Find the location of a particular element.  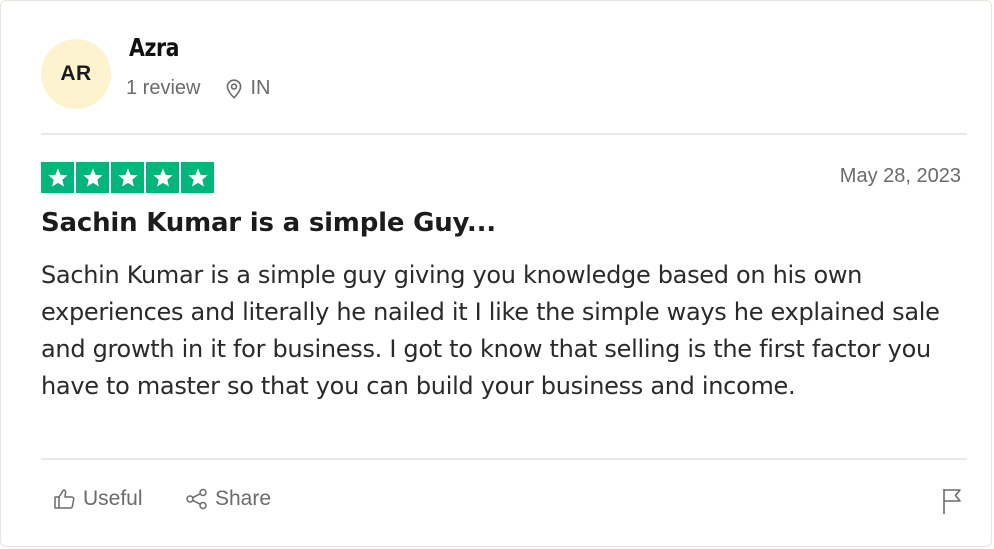

reviewer-country: IN is located at coordinates (260, 88).